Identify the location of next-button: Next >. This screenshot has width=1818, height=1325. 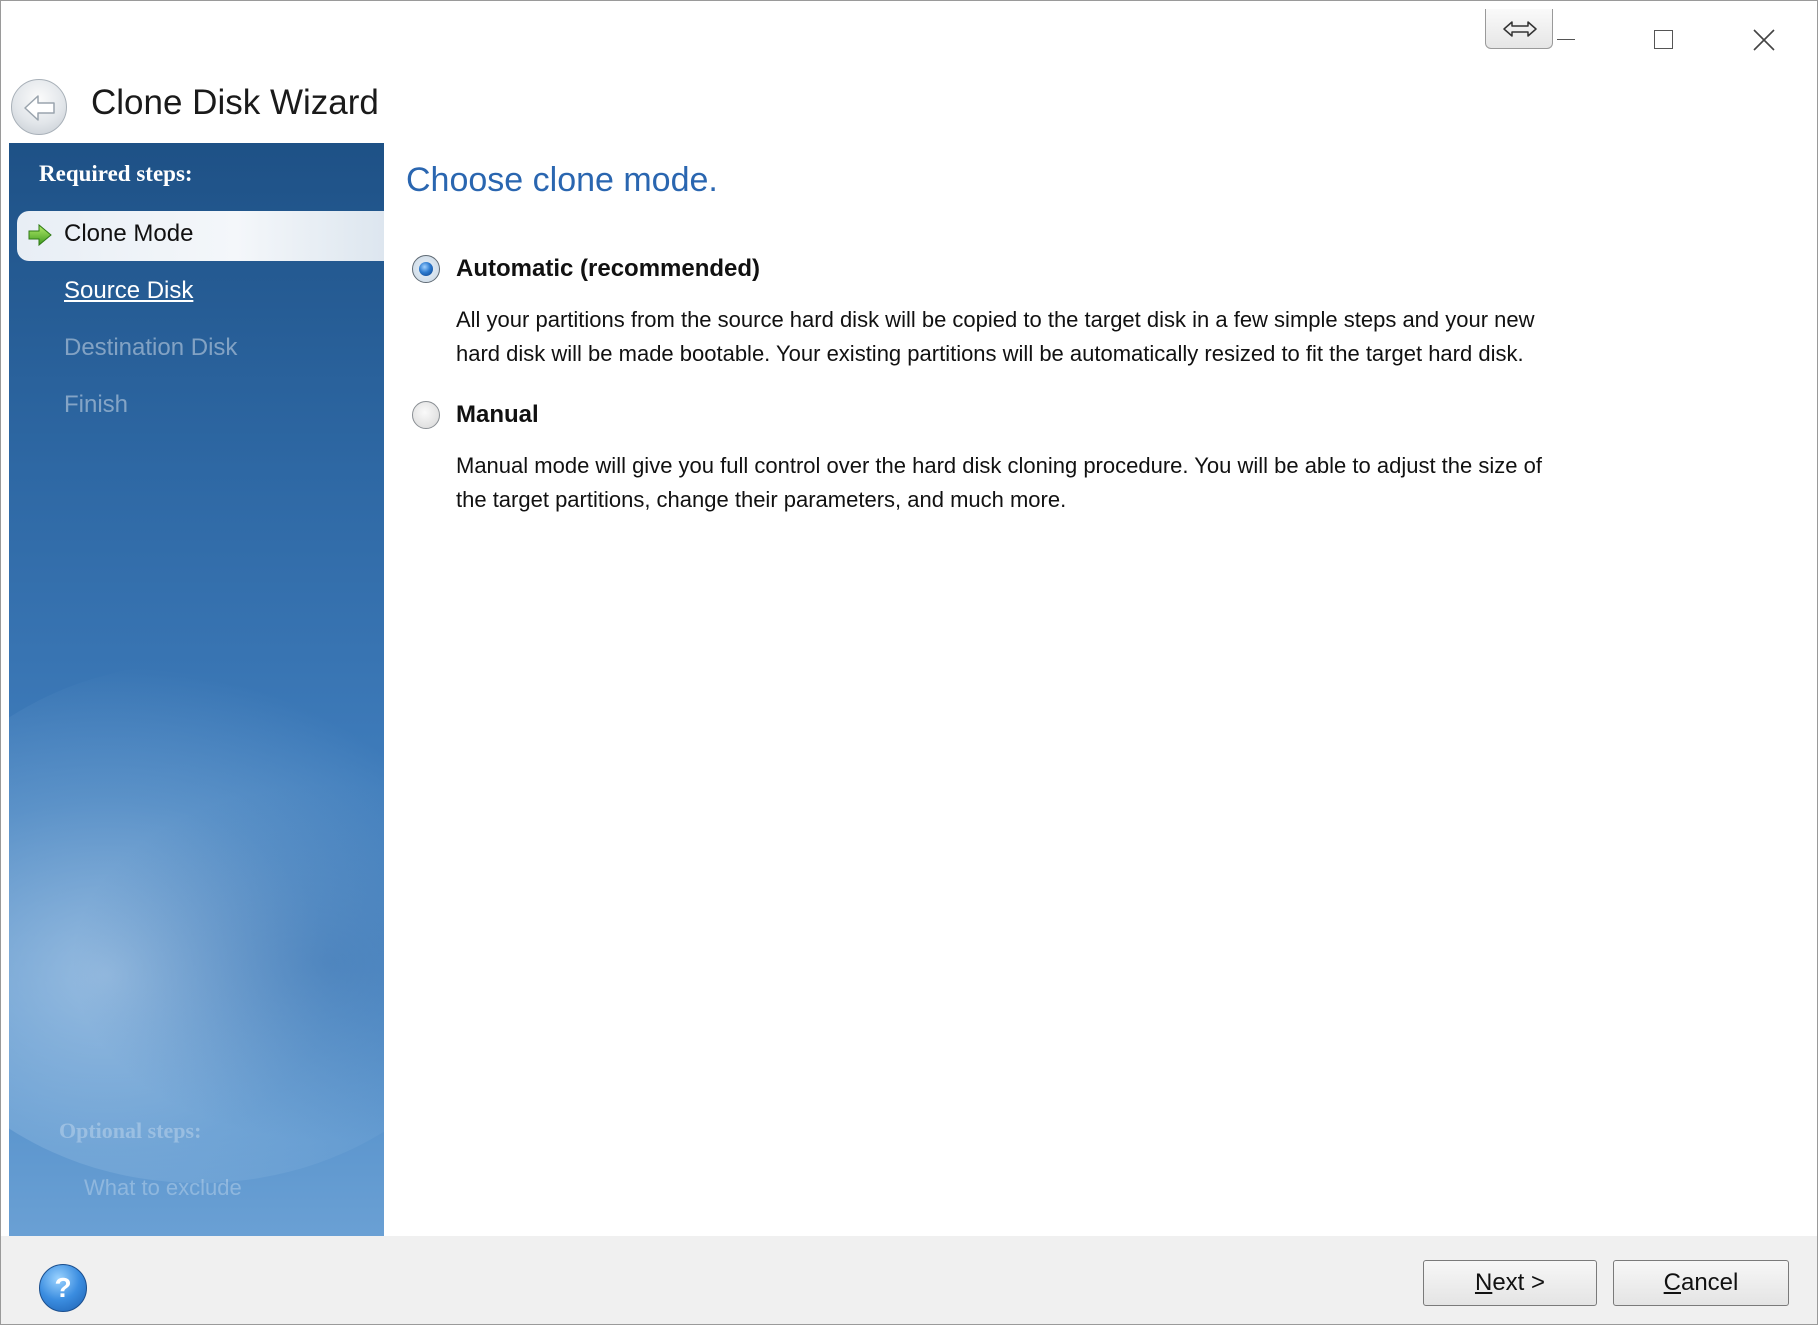
(1510, 1283).